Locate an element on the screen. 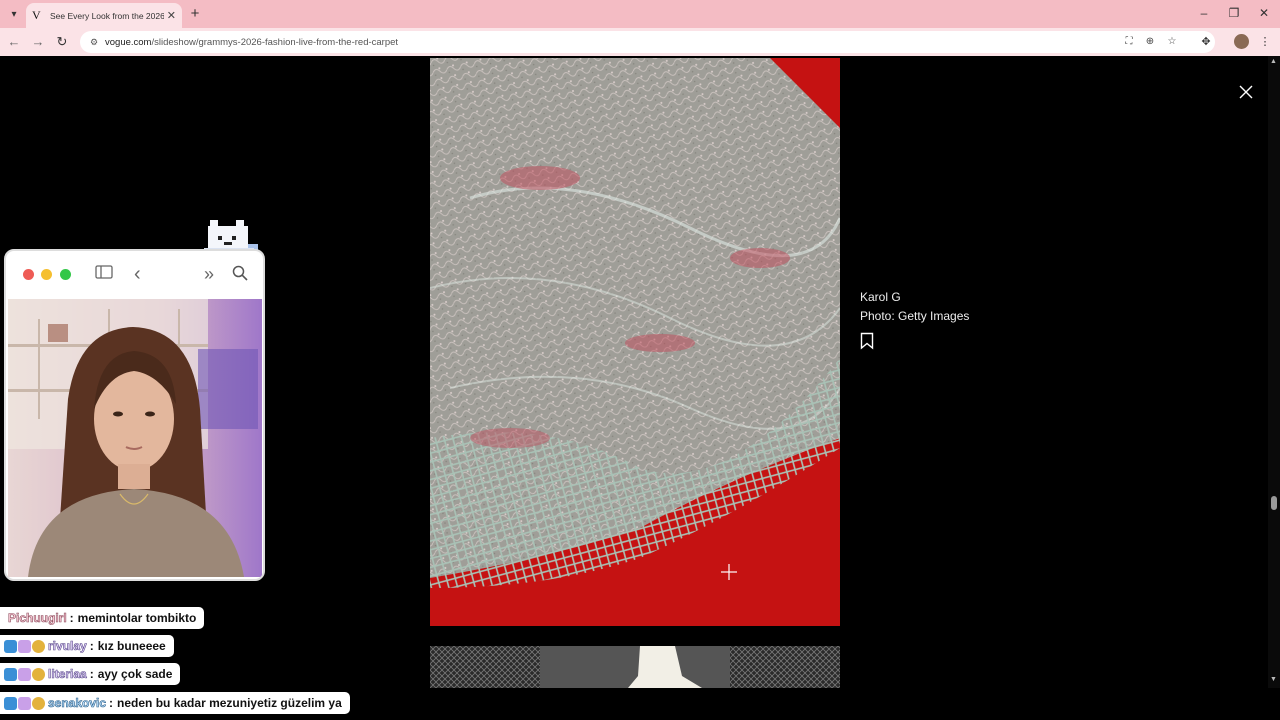 The image size is (1280, 720). sidebar-icon is located at coordinates (104, 274).